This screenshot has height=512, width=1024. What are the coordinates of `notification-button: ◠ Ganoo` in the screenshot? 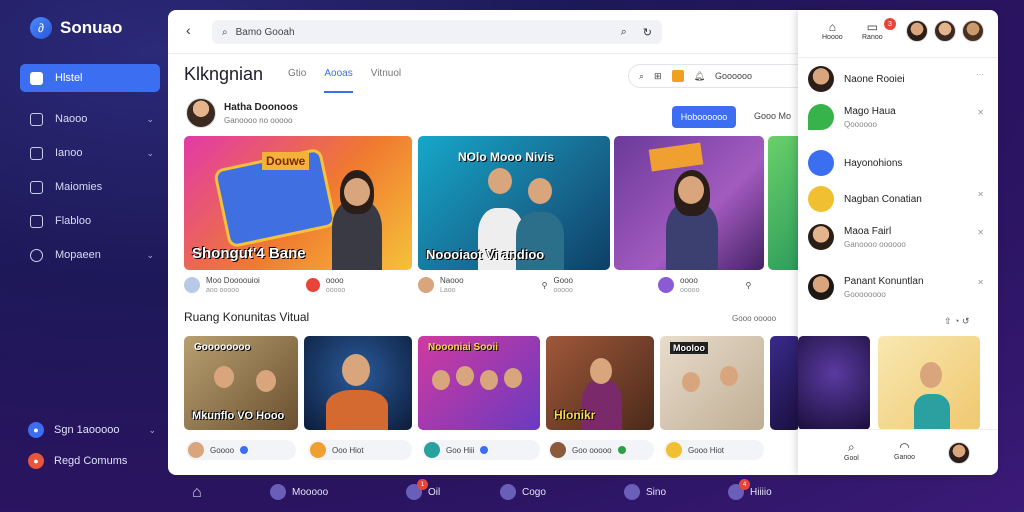 It's located at (904, 450).